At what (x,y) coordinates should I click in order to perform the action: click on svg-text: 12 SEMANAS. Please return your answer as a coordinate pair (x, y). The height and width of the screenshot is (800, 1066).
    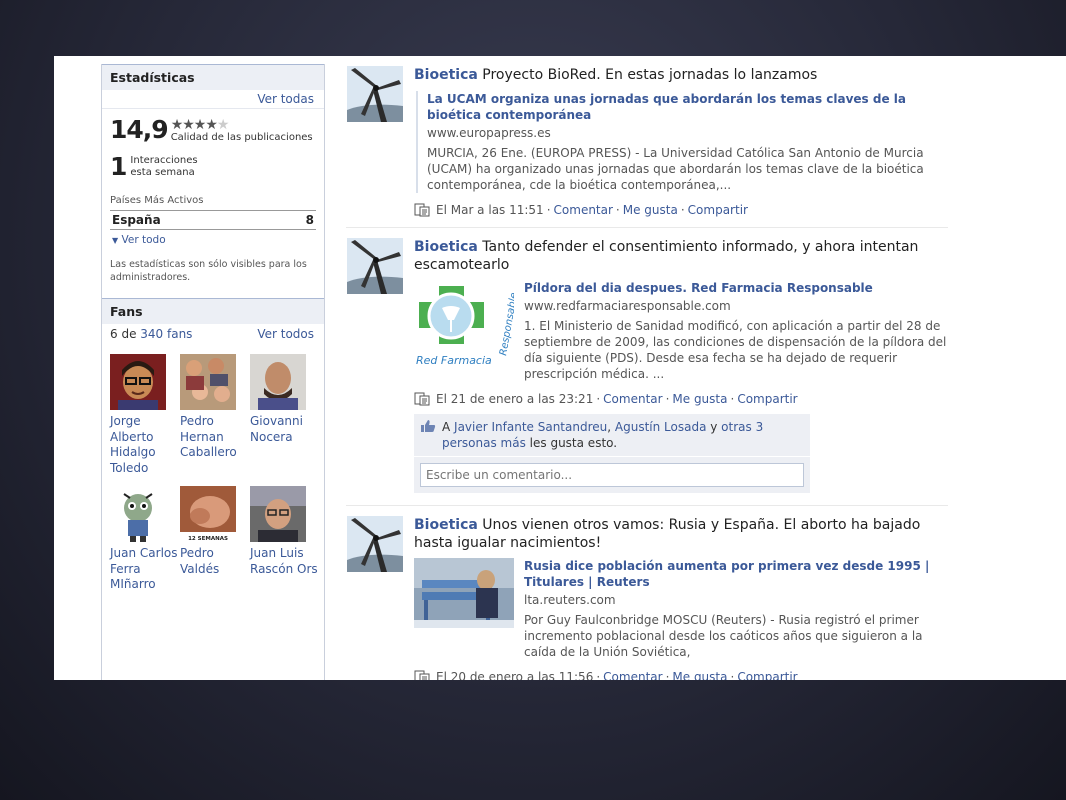
    Looking at the image, I should click on (208, 539).